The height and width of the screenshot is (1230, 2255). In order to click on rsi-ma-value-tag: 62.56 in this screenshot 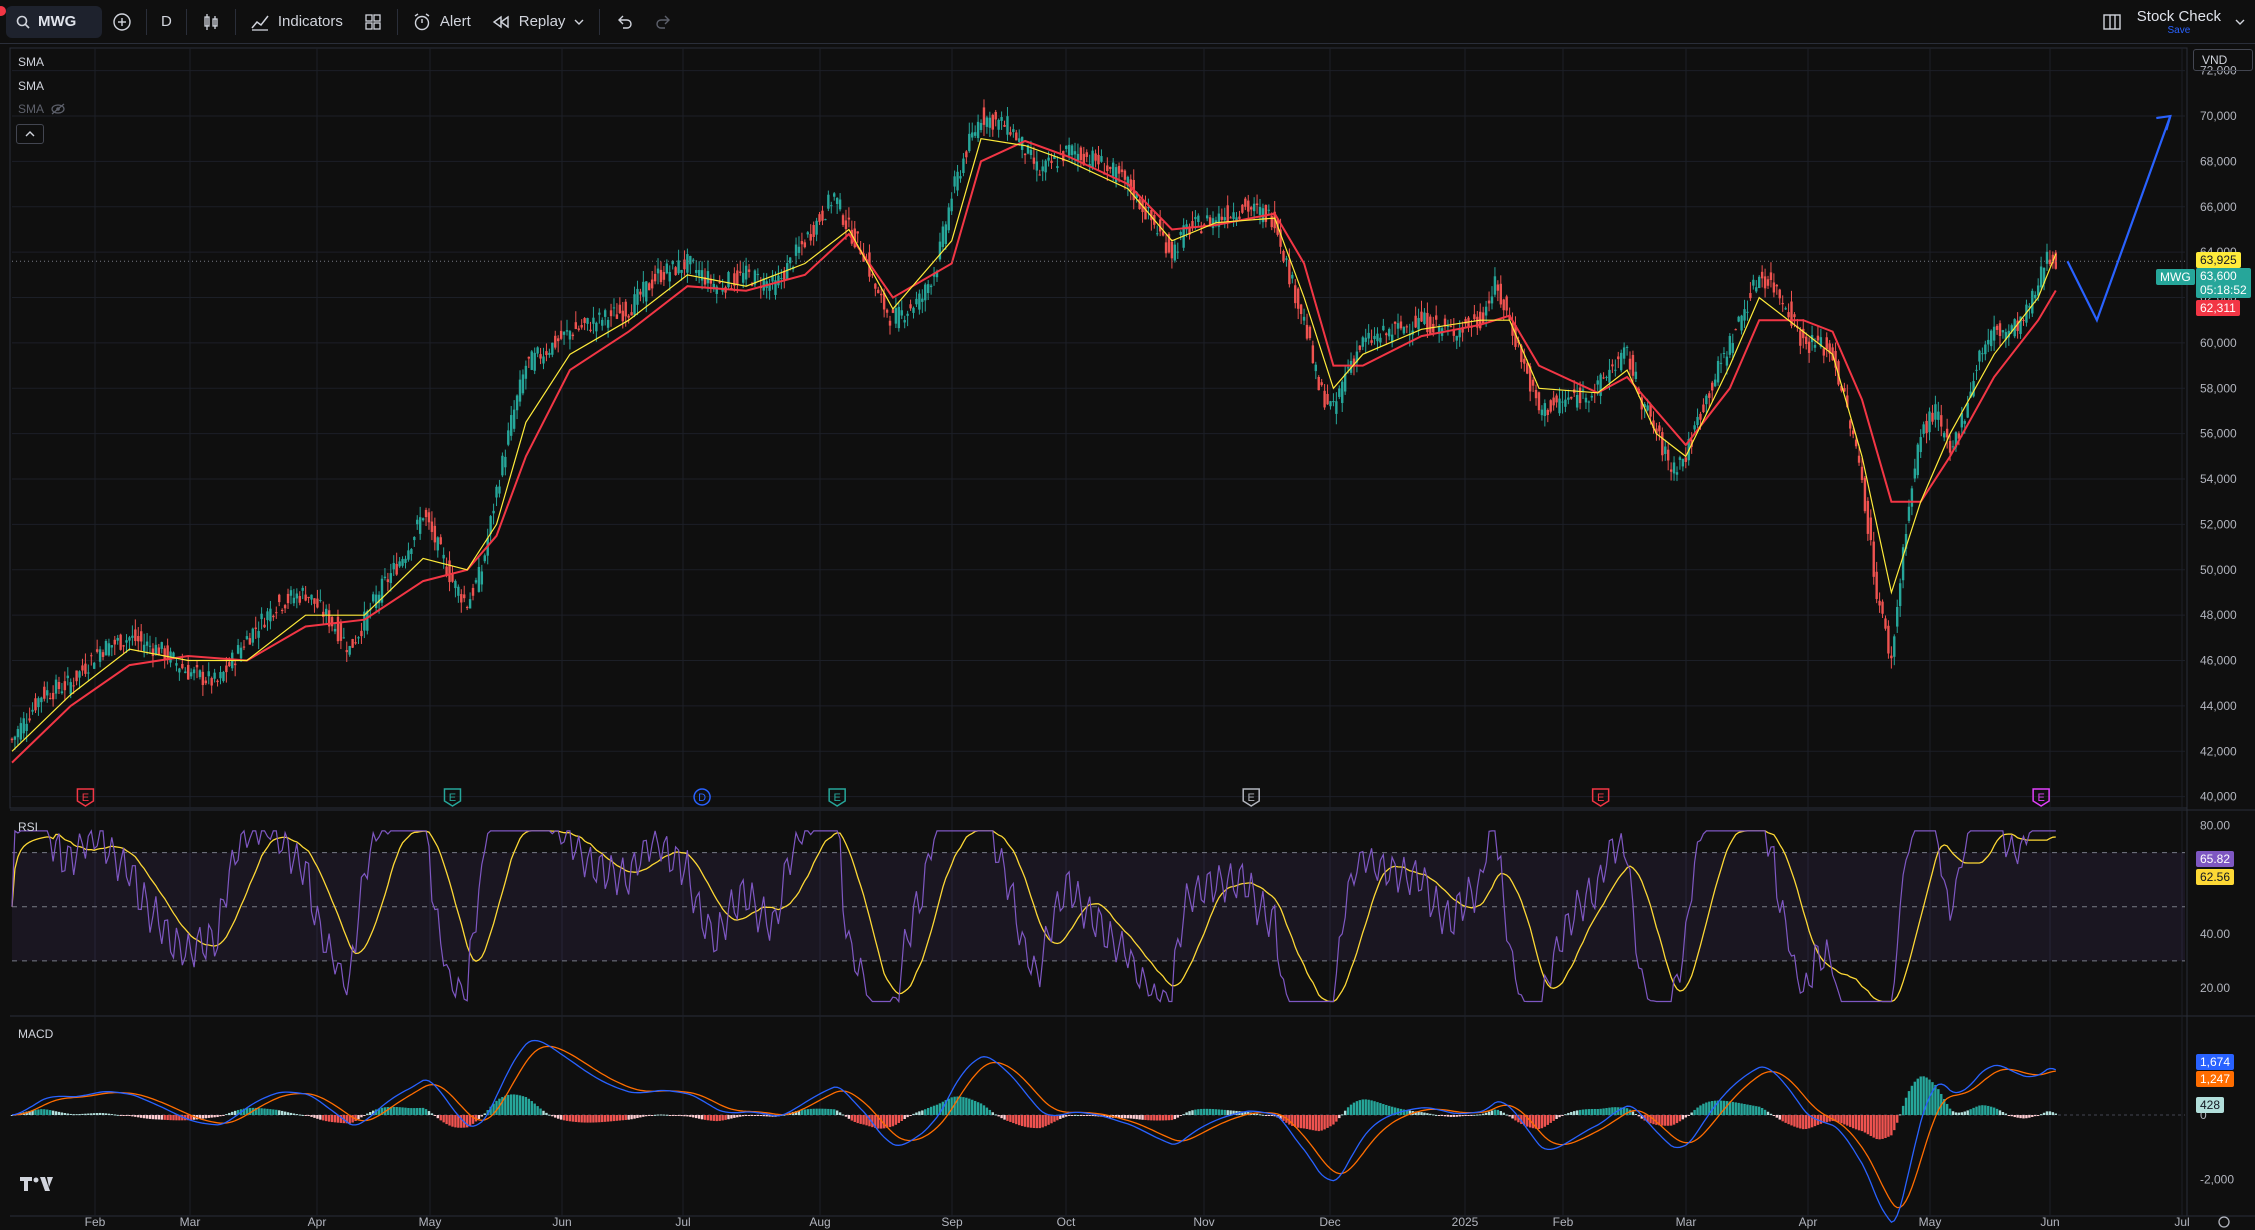, I will do `click(2215, 877)`.